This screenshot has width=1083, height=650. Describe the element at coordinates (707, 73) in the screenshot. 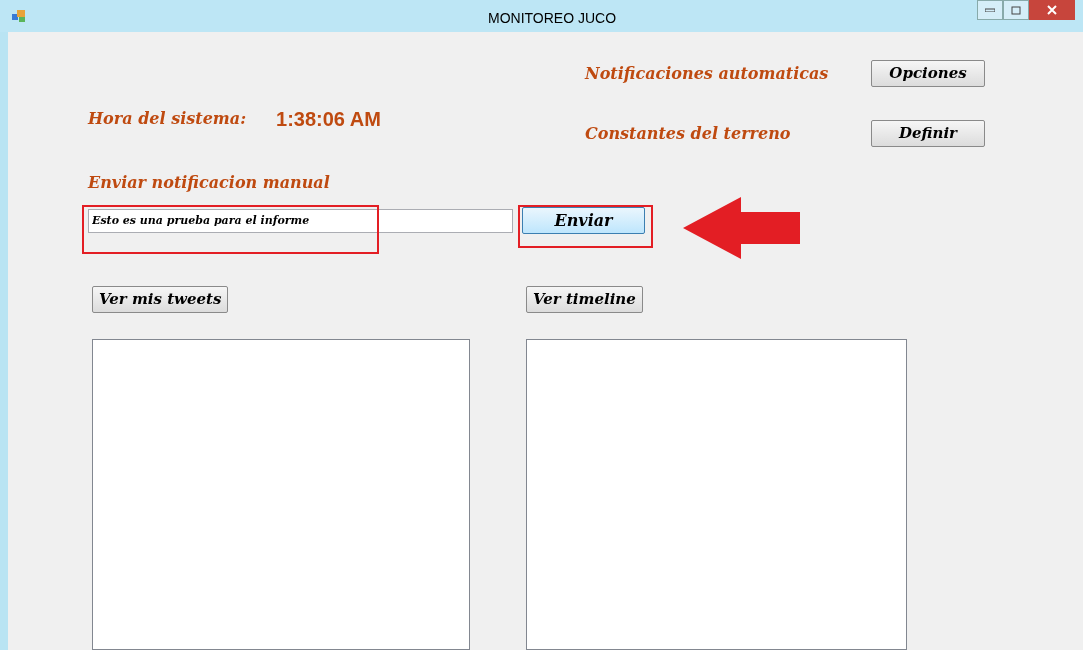

I see `setting-label: Notificaciones automaticas` at that location.